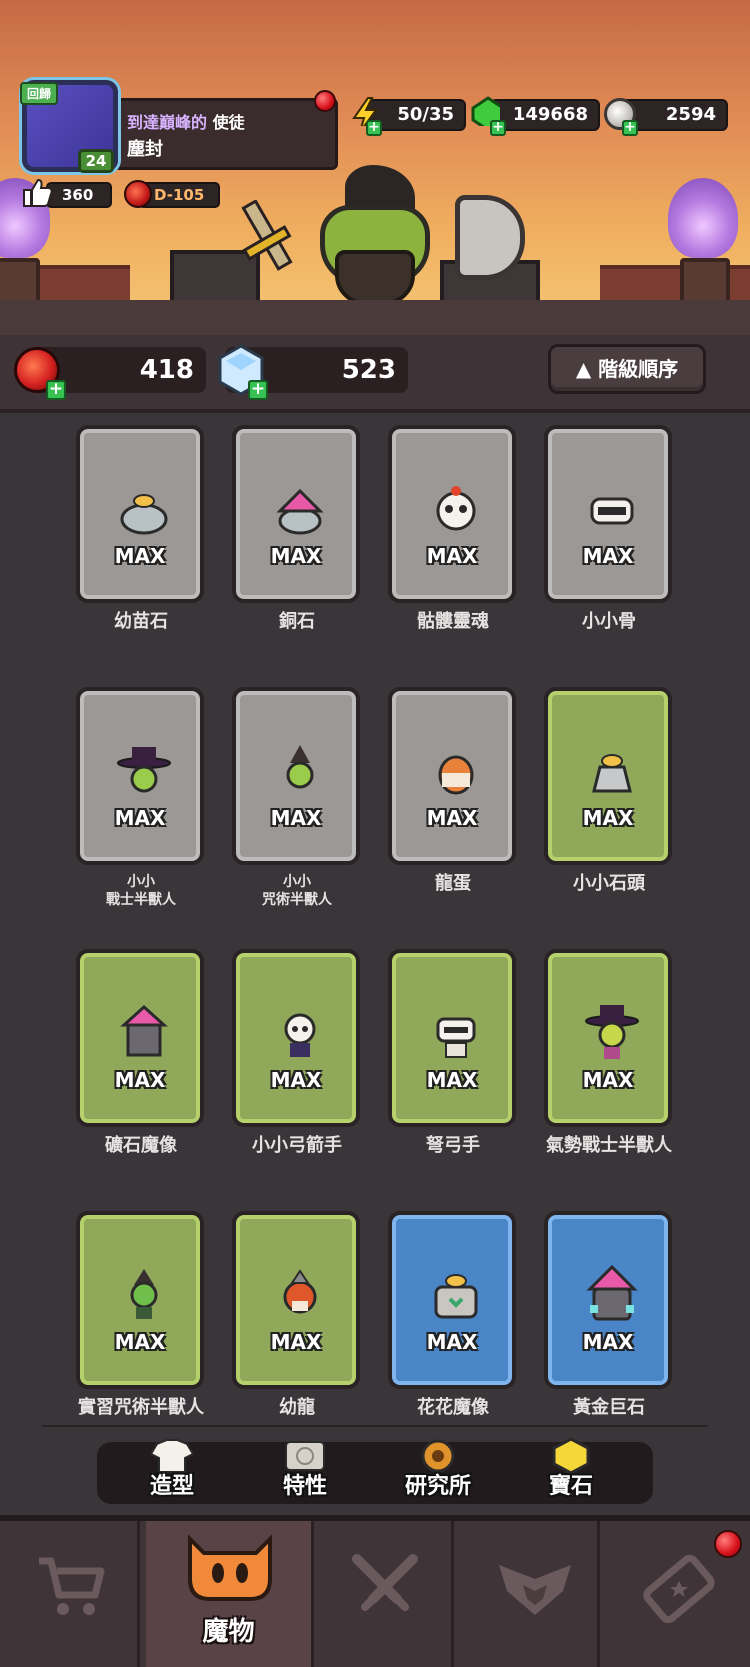  I want to click on bottom-tab-bar: 魔物, so click(375, 1591).